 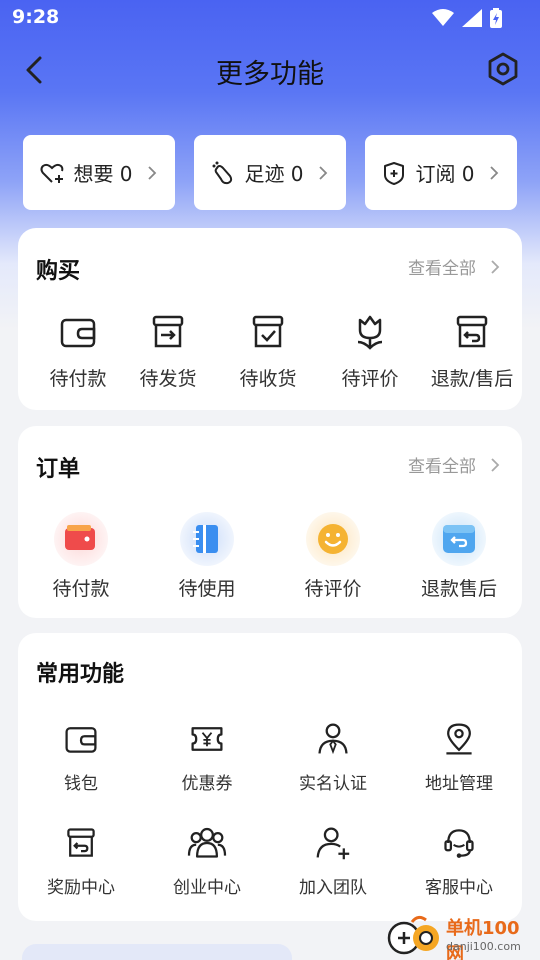 What do you see at coordinates (333, 589) in the screenshot?
I see `order-item-label: 待评价` at bounding box center [333, 589].